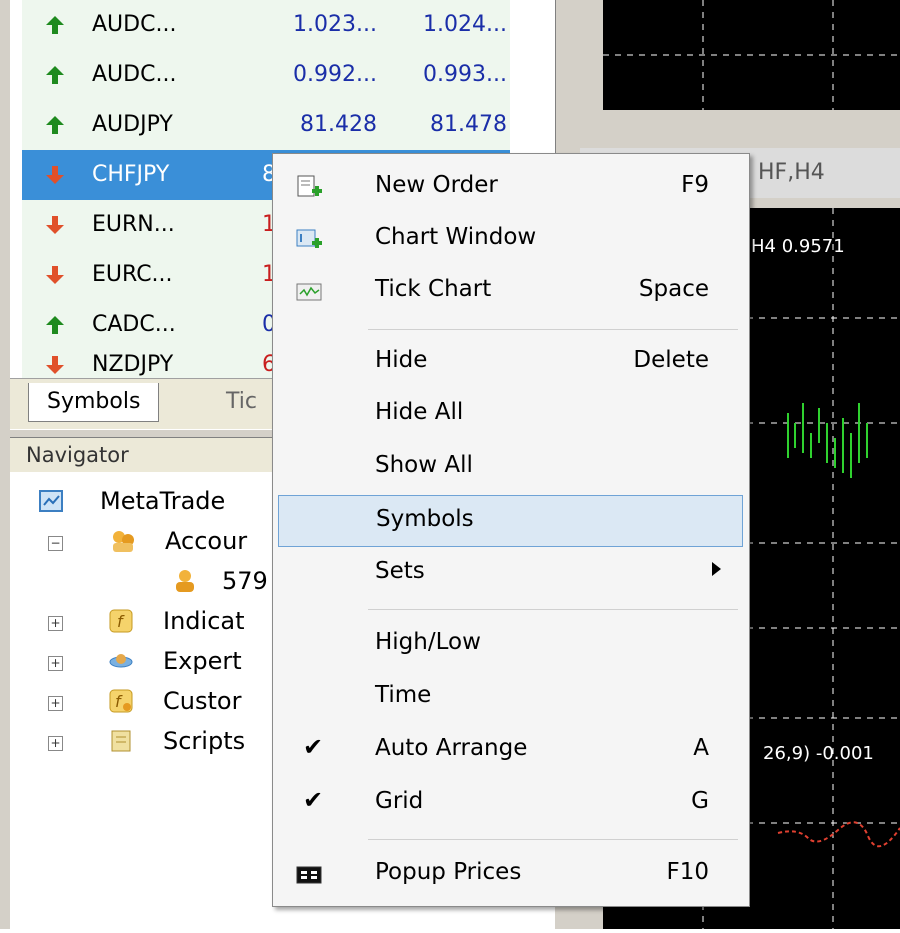  What do you see at coordinates (791, 172) in the screenshot?
I see `chart-title-text: HF,H4` at bounding box center [791, 172].